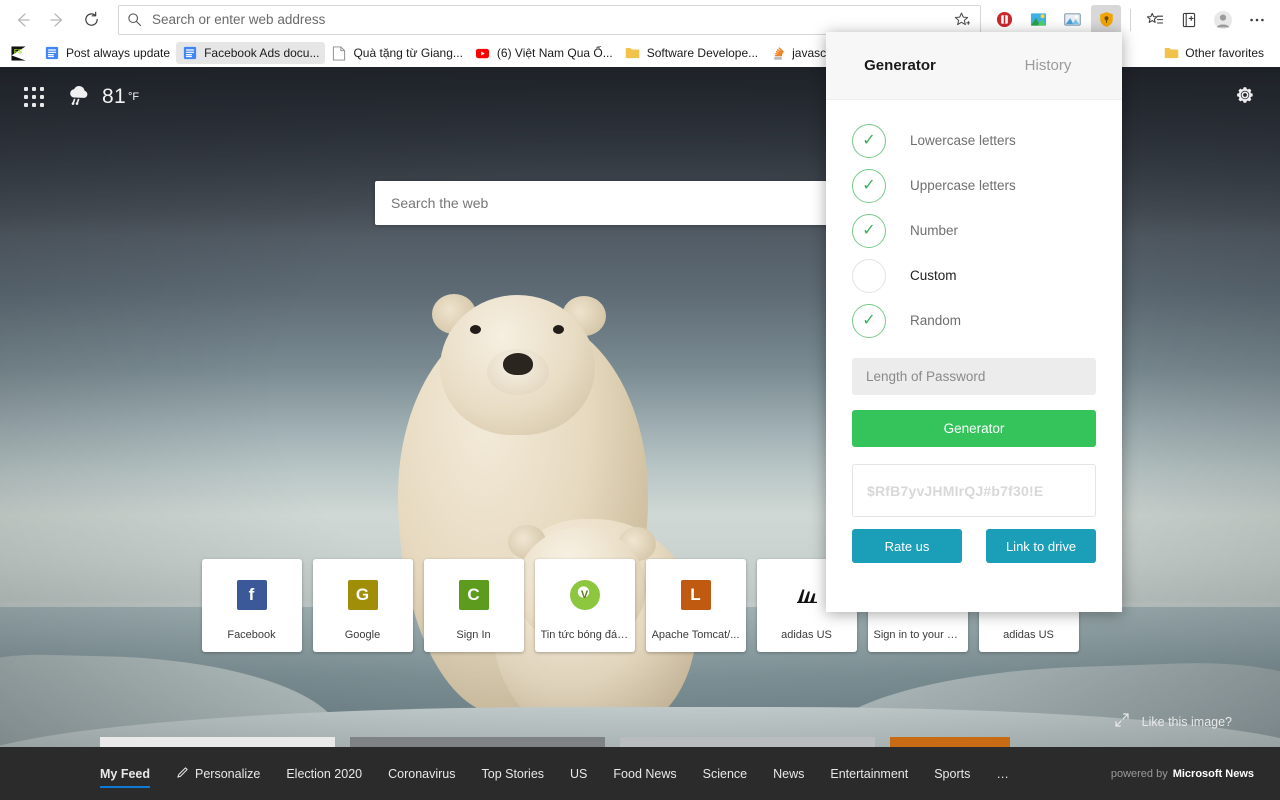 The height and width of the screenshot is (800, 1280). Describe the element at coordinates (962, 19) in the screenshot. I see `star-favorite-icon` at that location.